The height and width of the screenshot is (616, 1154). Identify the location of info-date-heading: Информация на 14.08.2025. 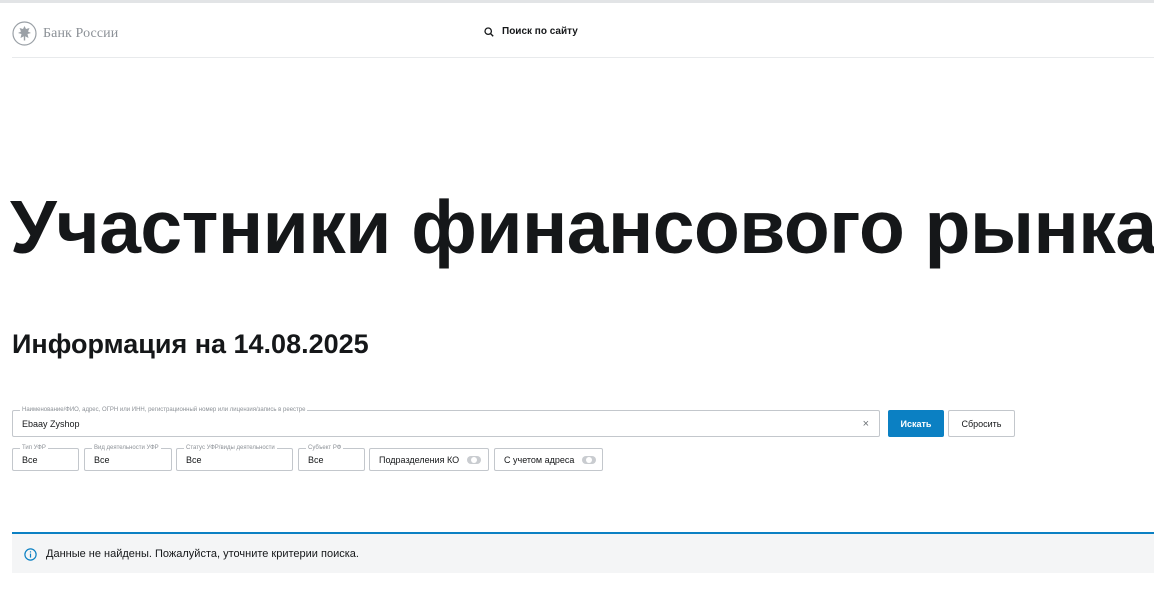
(190, 344).